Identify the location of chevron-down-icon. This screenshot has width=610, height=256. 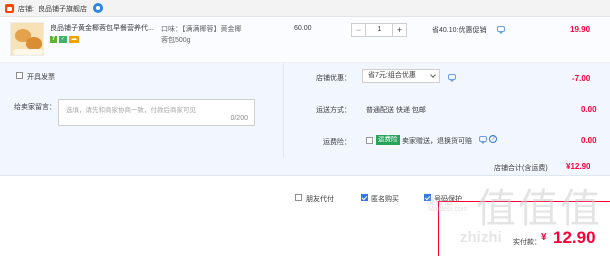
(433, 75).